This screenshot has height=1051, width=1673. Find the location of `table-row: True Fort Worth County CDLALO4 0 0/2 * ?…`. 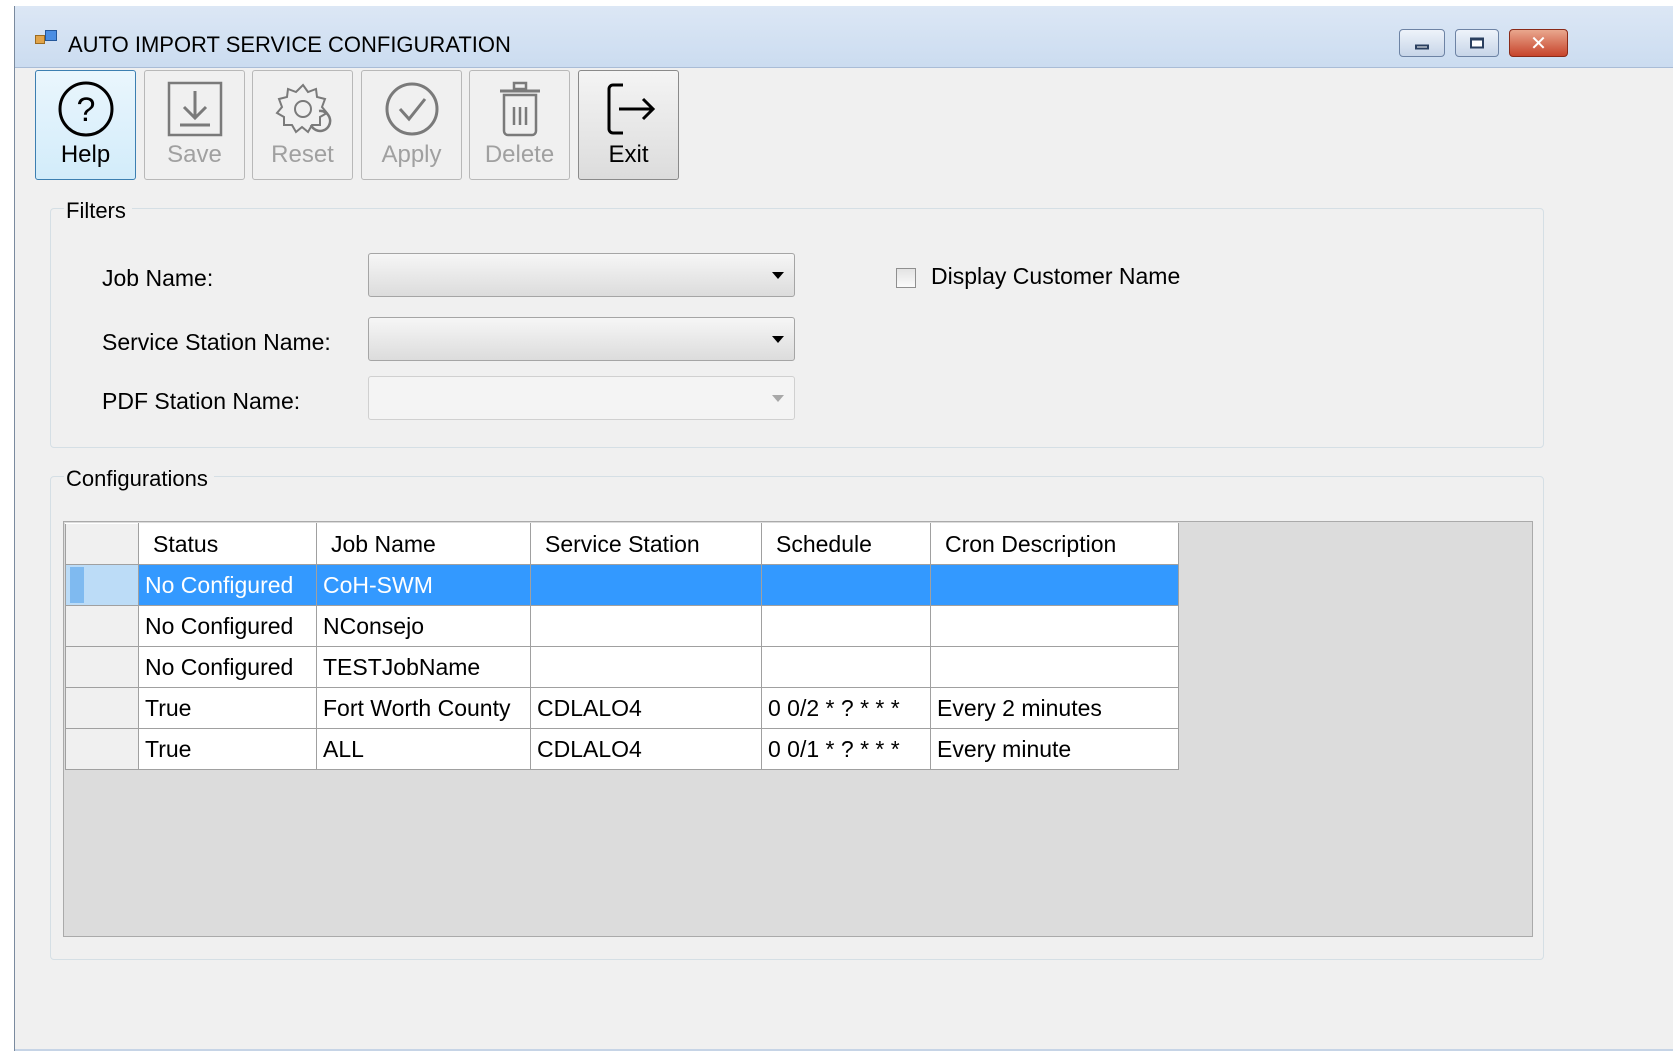

table-row: True Fort Worth County CDLALO4 0 0/2 * ?… is located at coordinates (622, 708).